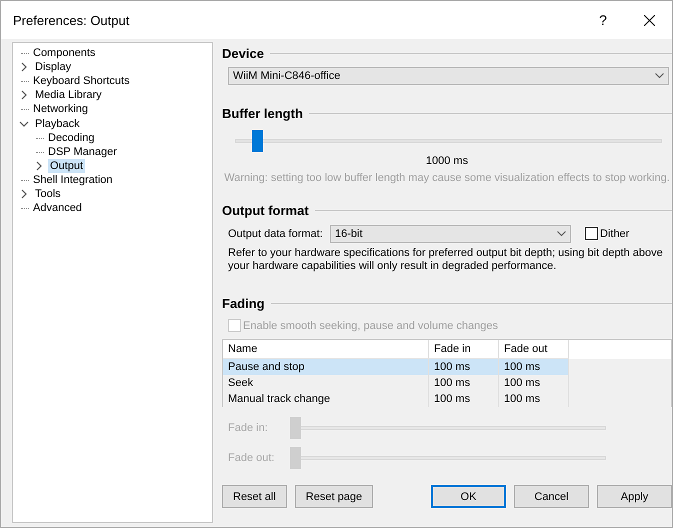 The image size is (673, 528). I want to click on tree-item: Tools, so click(48, 193).